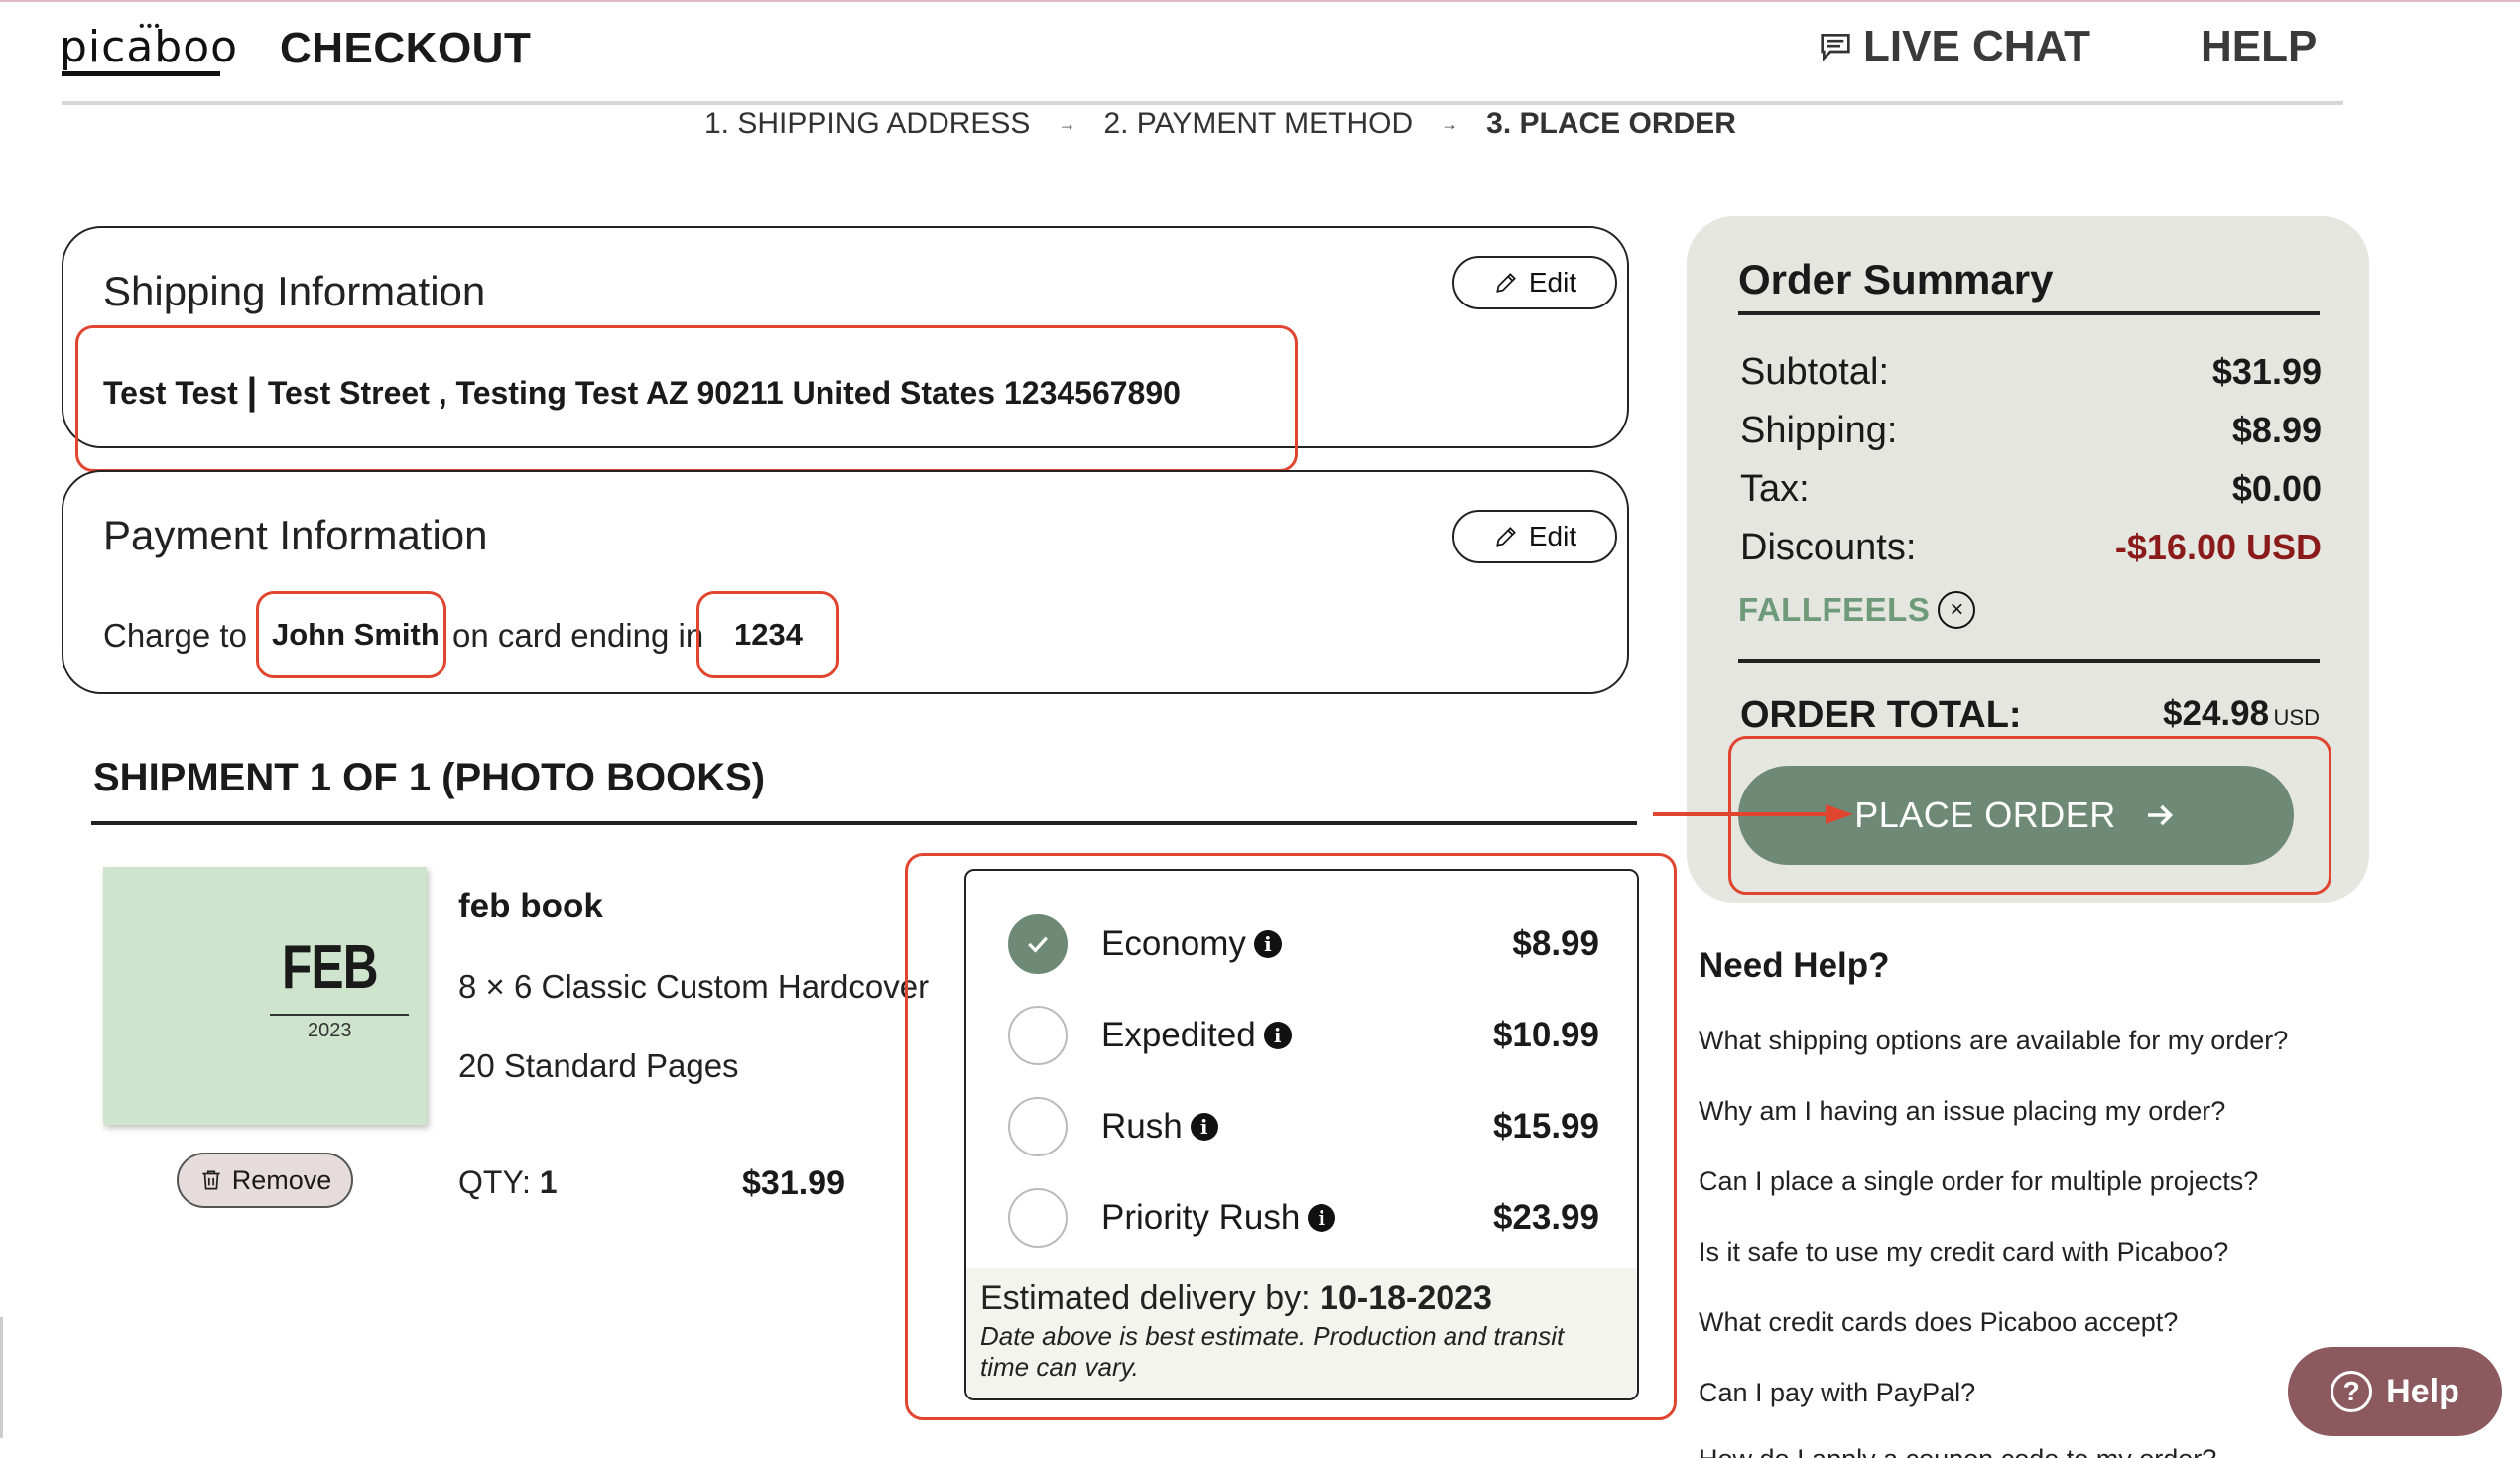 The width and height of the screenshot is (2520, 1458). I want to click on logo-text: picaboo, so click(149, 47).